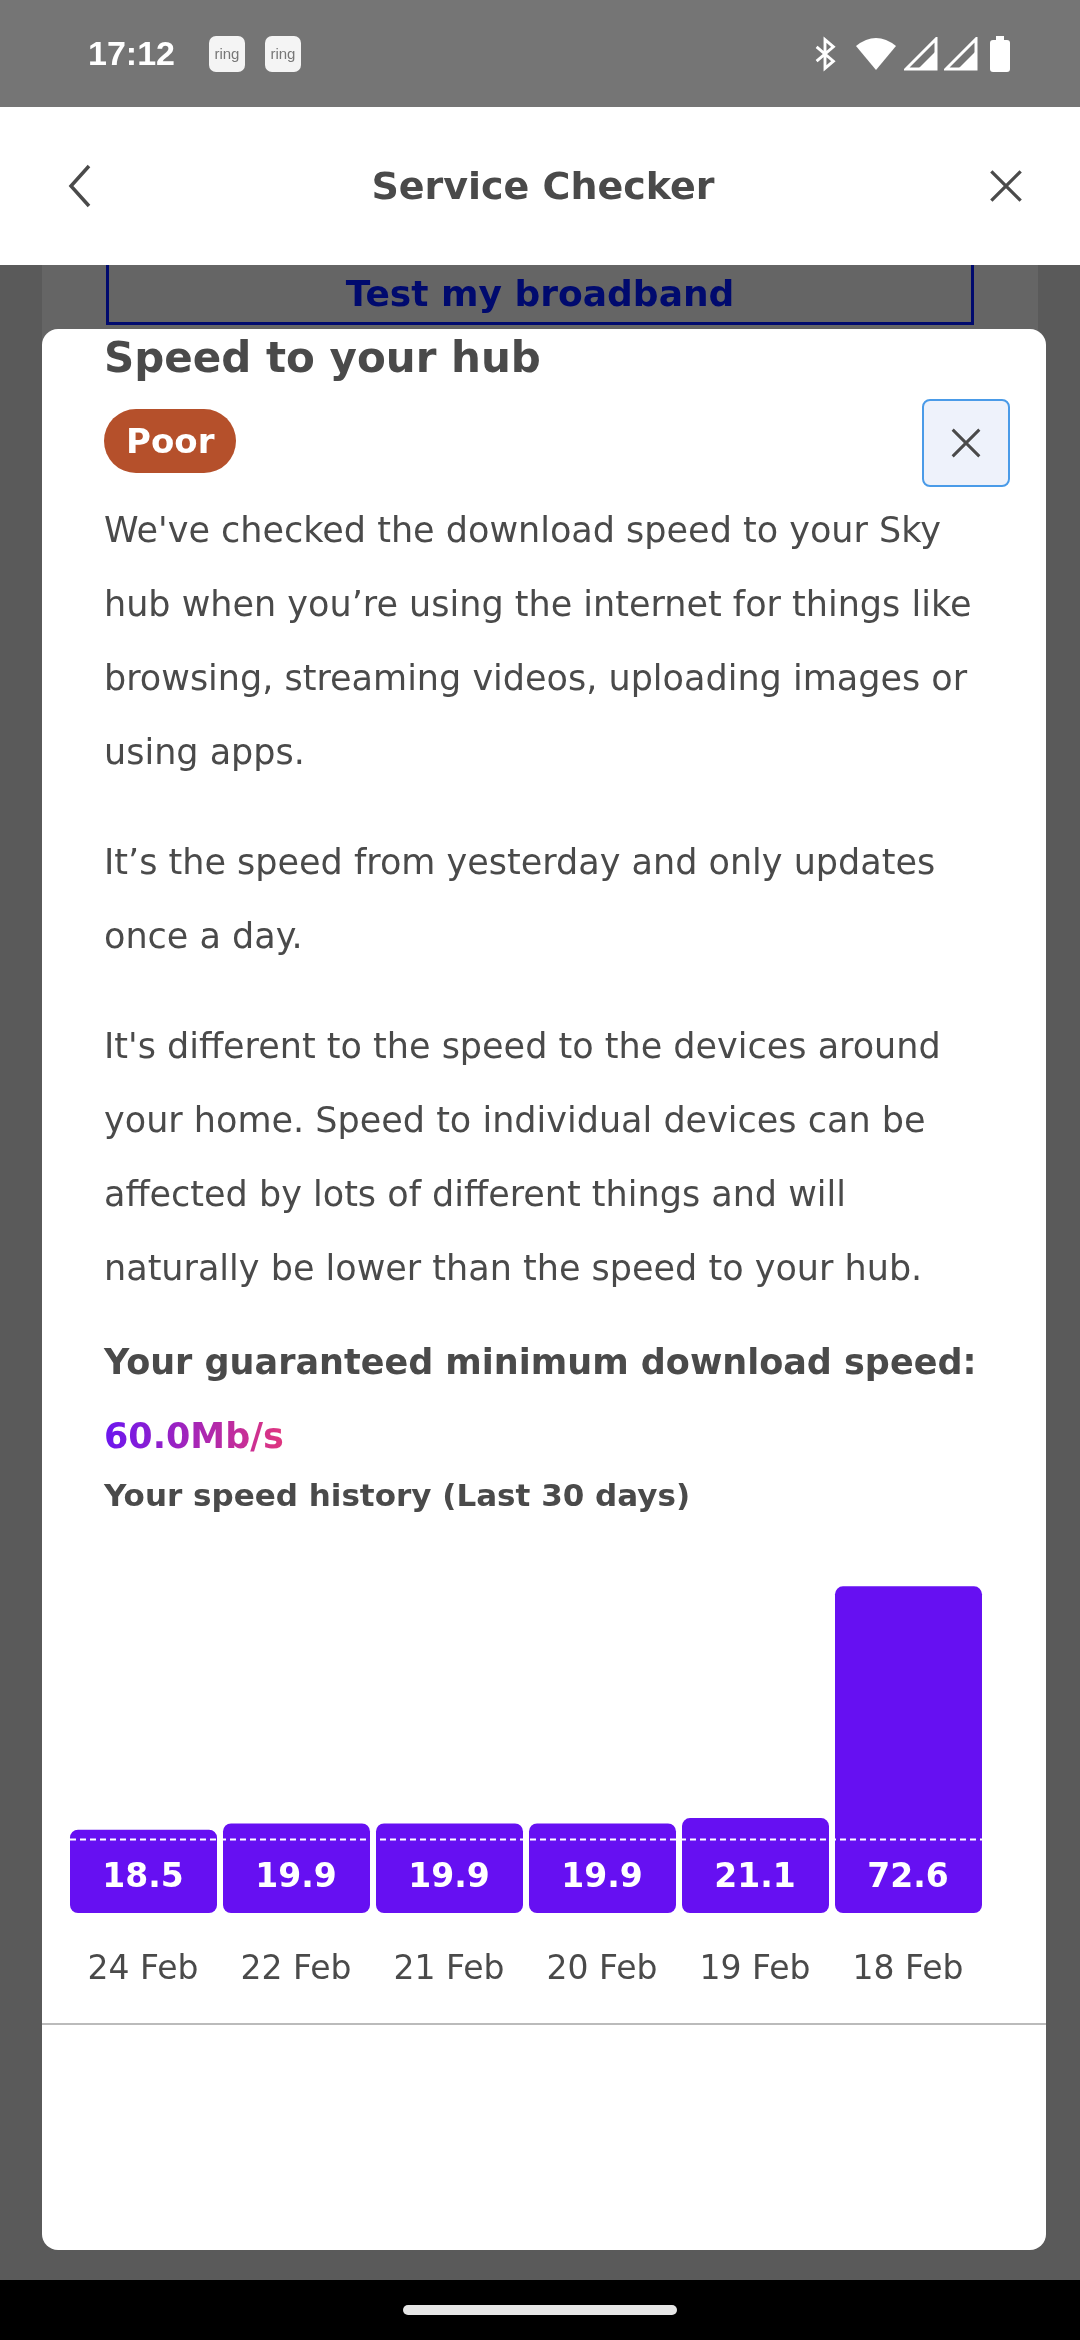  Describe the element at coordinates (908, 1875) in the screenshot. I see `bar-value: 72.6` at that location.